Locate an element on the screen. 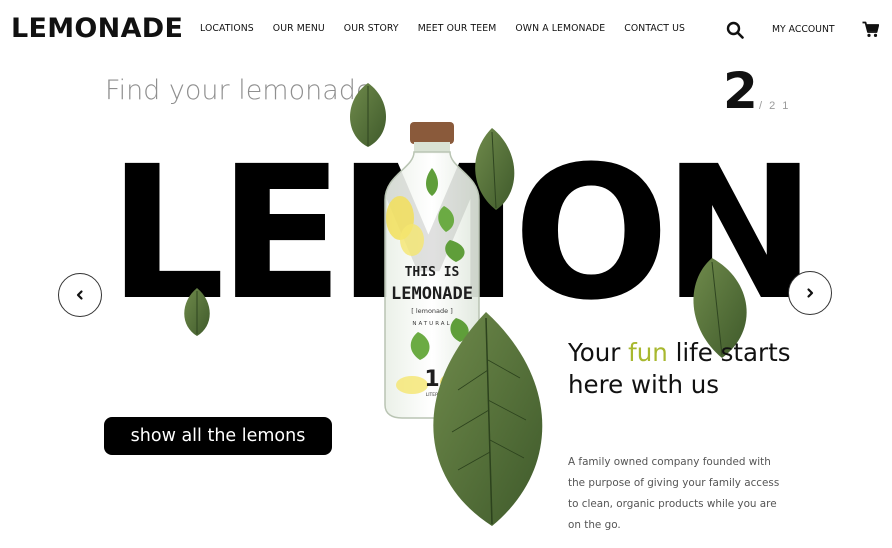 This screenshot has height=548, width=892. leaf-large-bottom is located at coordinates (488, 419).